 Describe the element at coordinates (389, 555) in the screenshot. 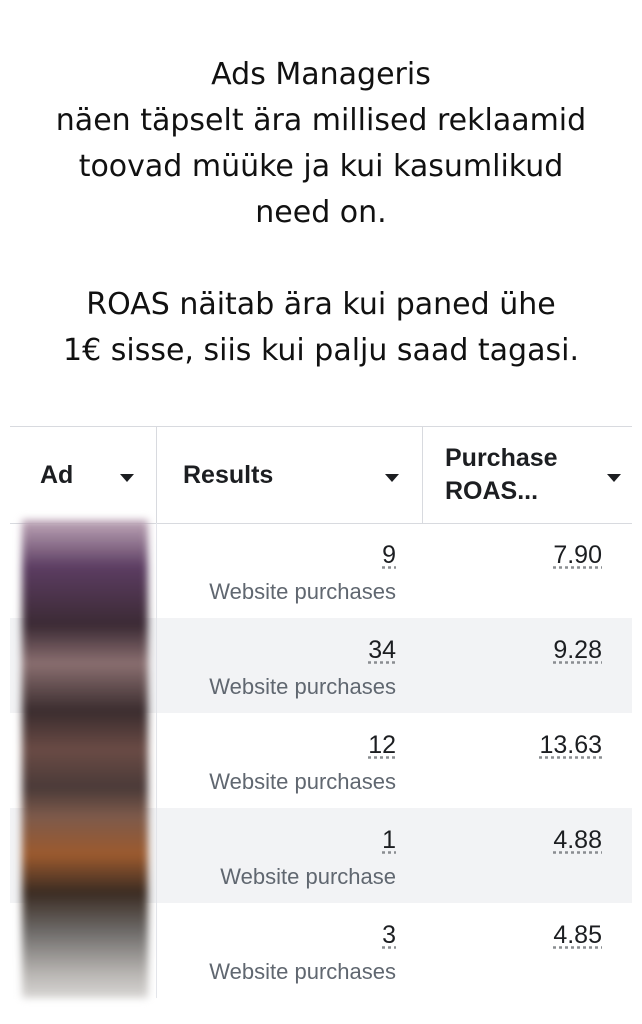

I see `results-value: 9` at that location.